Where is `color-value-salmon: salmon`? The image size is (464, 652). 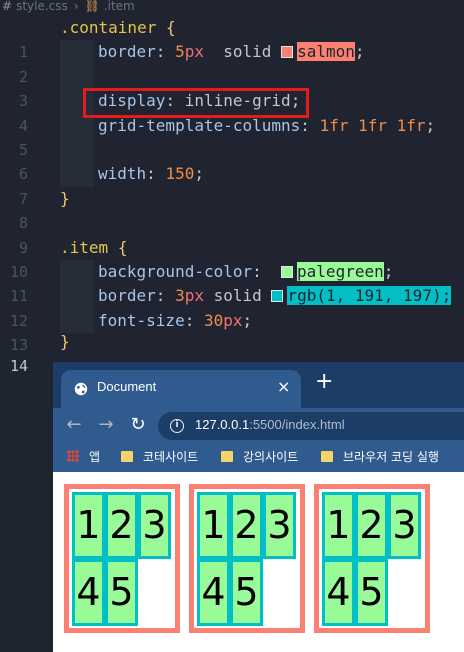 color-value-salmon: salmon is located at coordinates (326, 52).